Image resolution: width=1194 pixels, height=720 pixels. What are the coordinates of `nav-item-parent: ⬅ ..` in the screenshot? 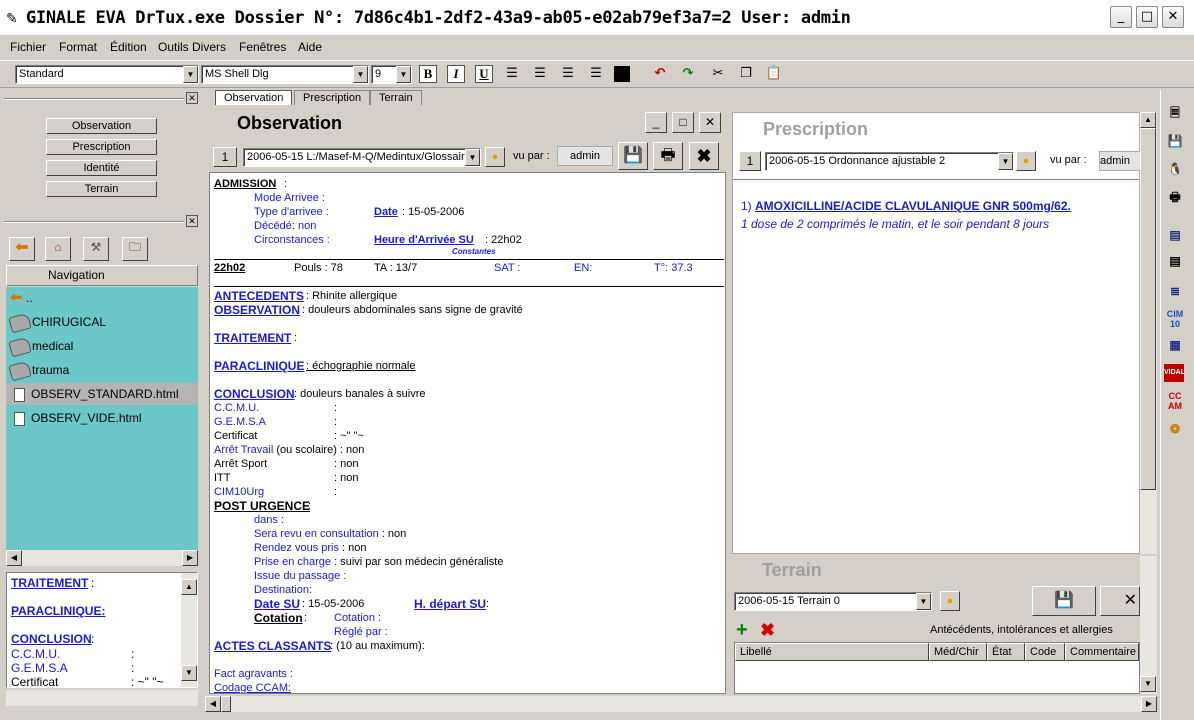 It's located at (21, 298).